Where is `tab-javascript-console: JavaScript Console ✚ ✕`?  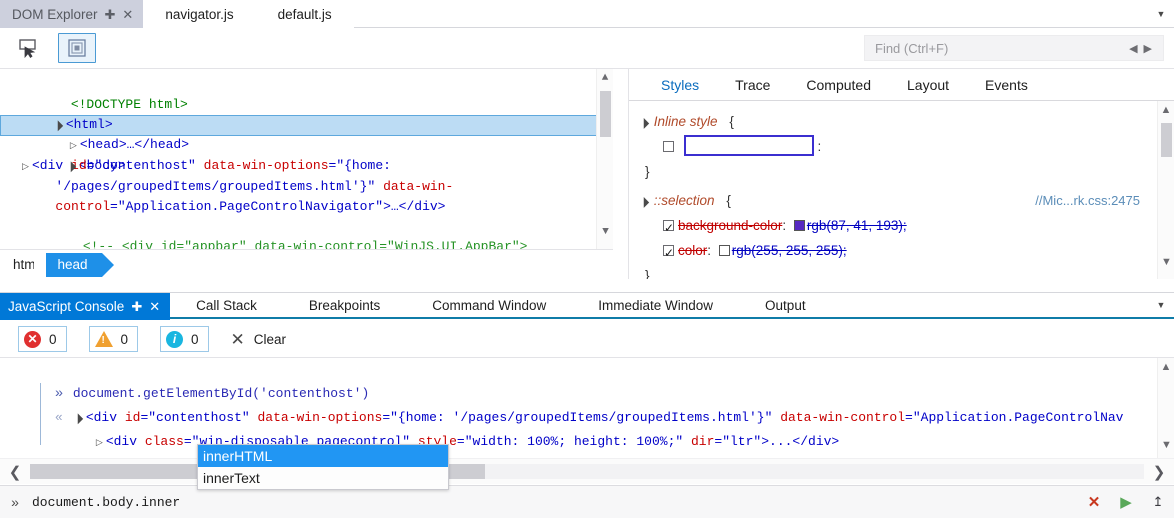 tab-javascript-console: JavaScript Console ✚ ✕ is located at coordinates (85, 306).